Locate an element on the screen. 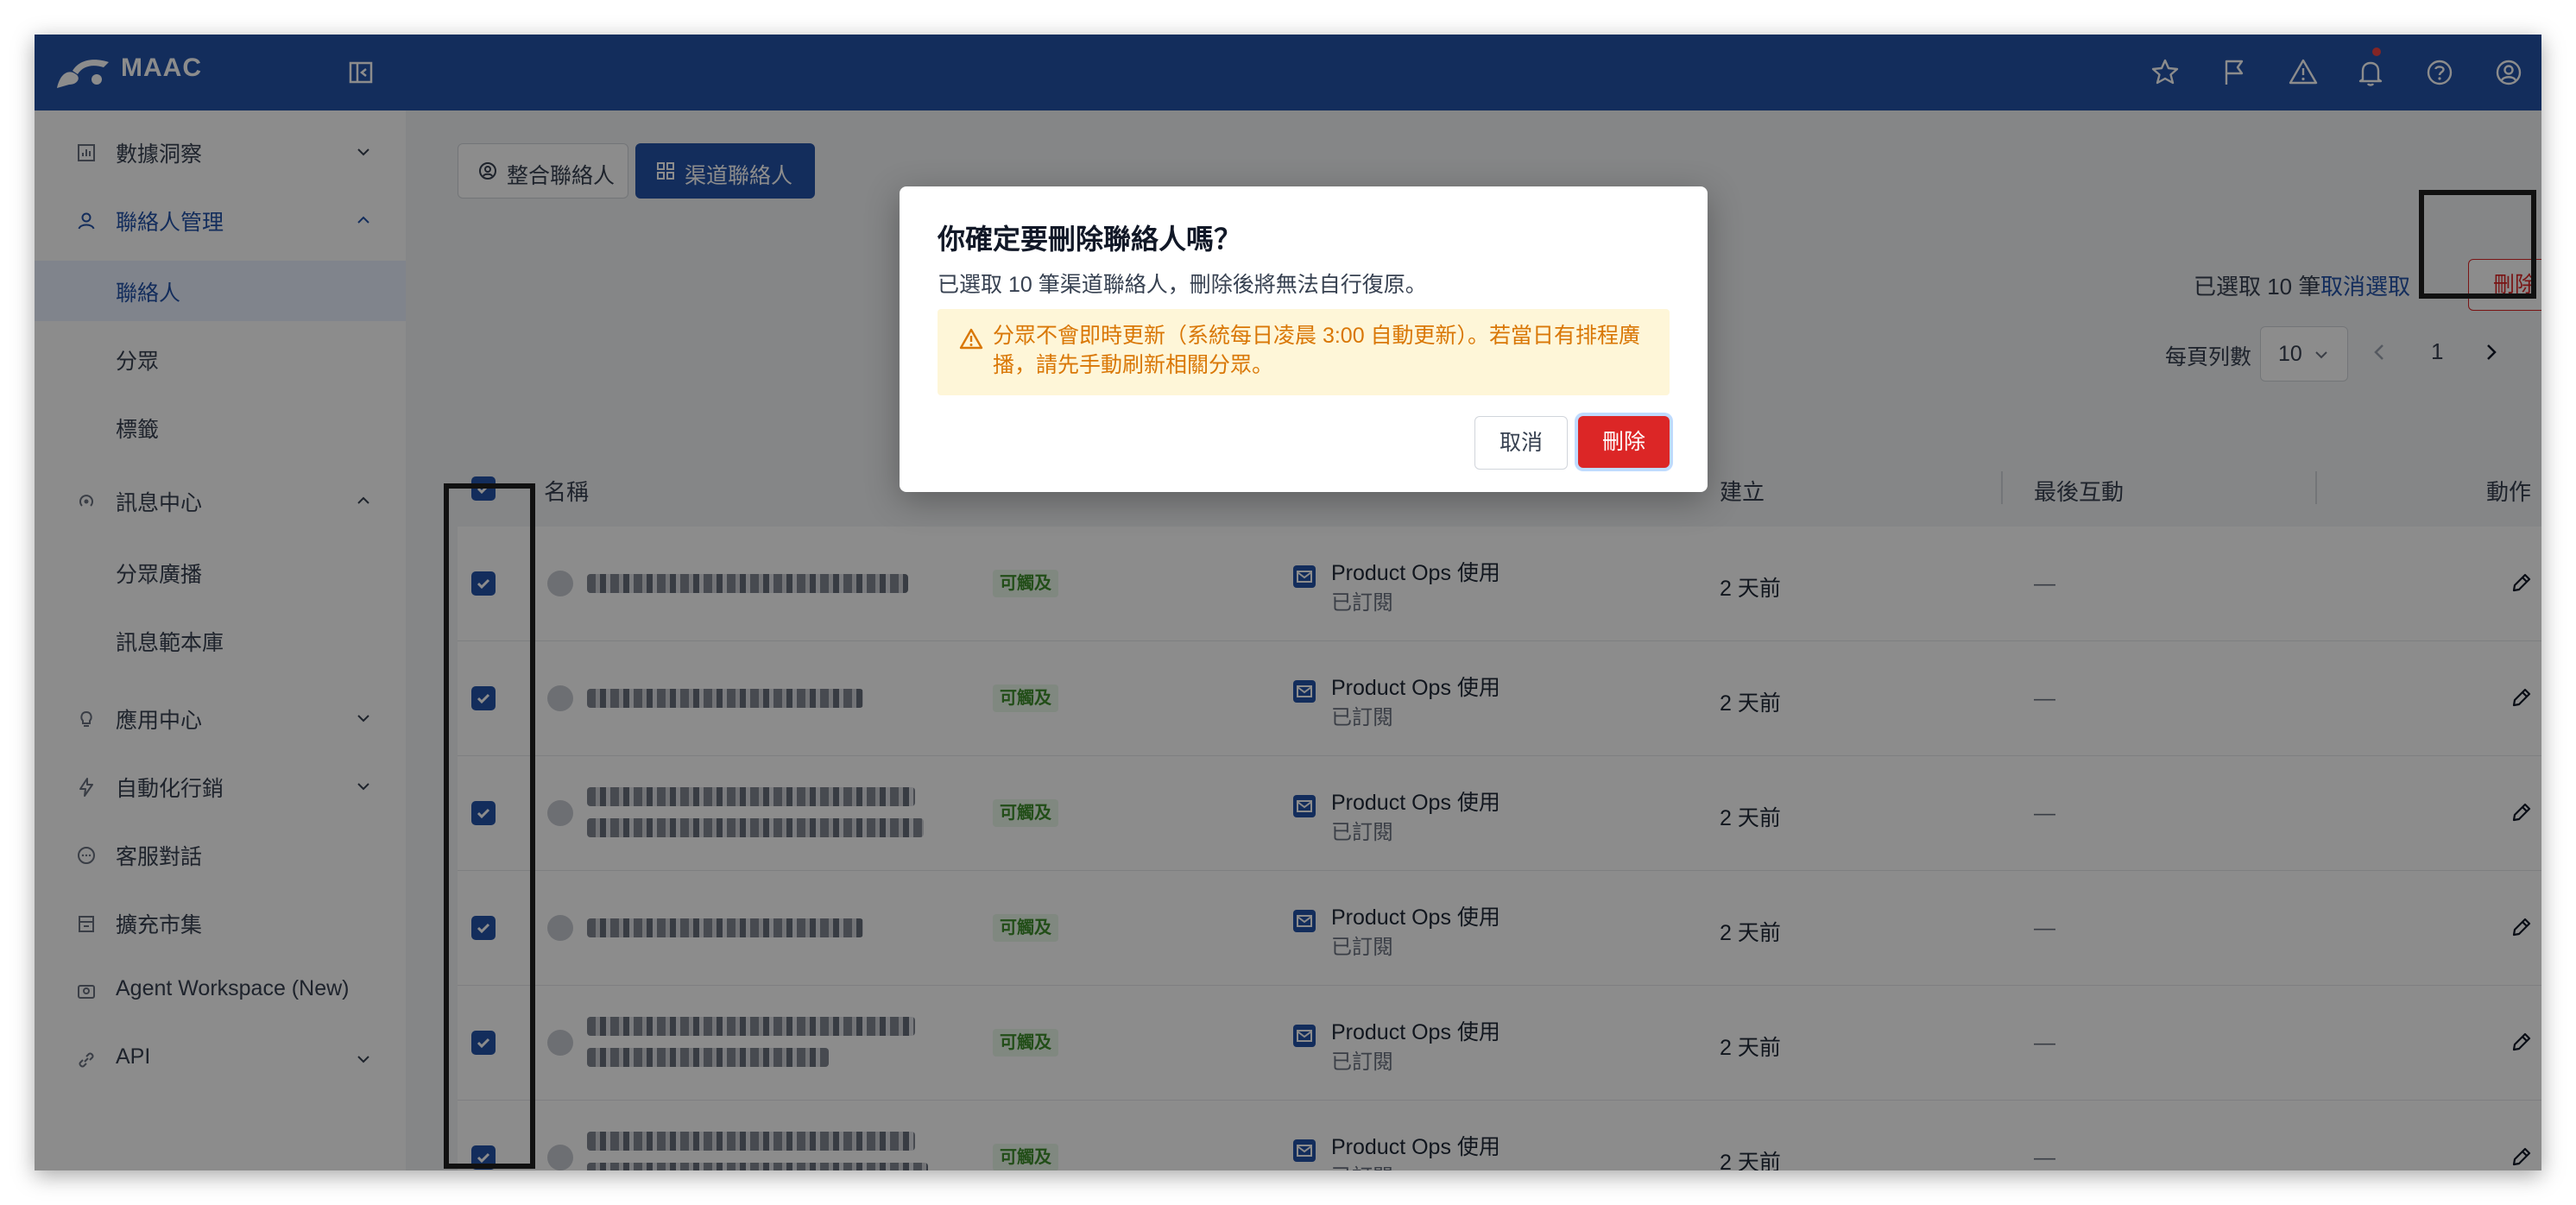 This screenshot has height=1205, width=2576. highlight-box-checkboxes is located at coordinates (489, 826).